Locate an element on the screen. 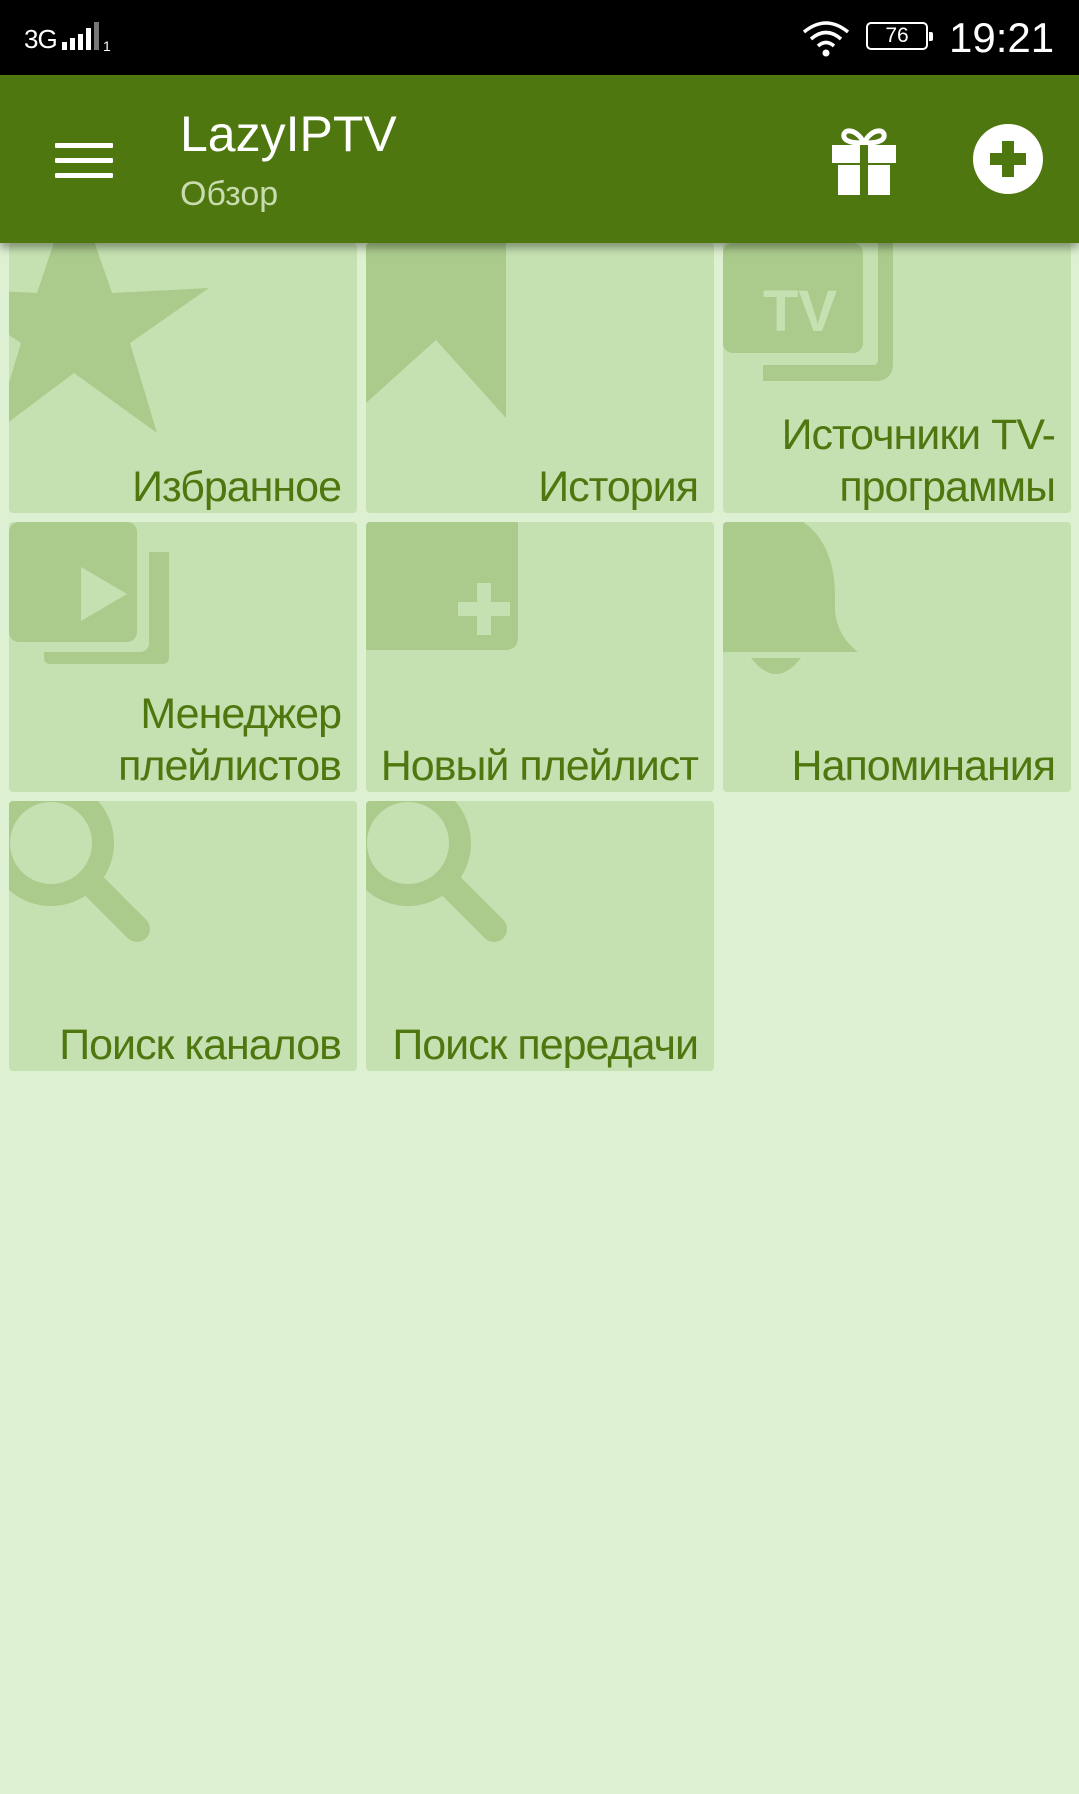  battery-icon: 76 is located at coordinates (899, 36).